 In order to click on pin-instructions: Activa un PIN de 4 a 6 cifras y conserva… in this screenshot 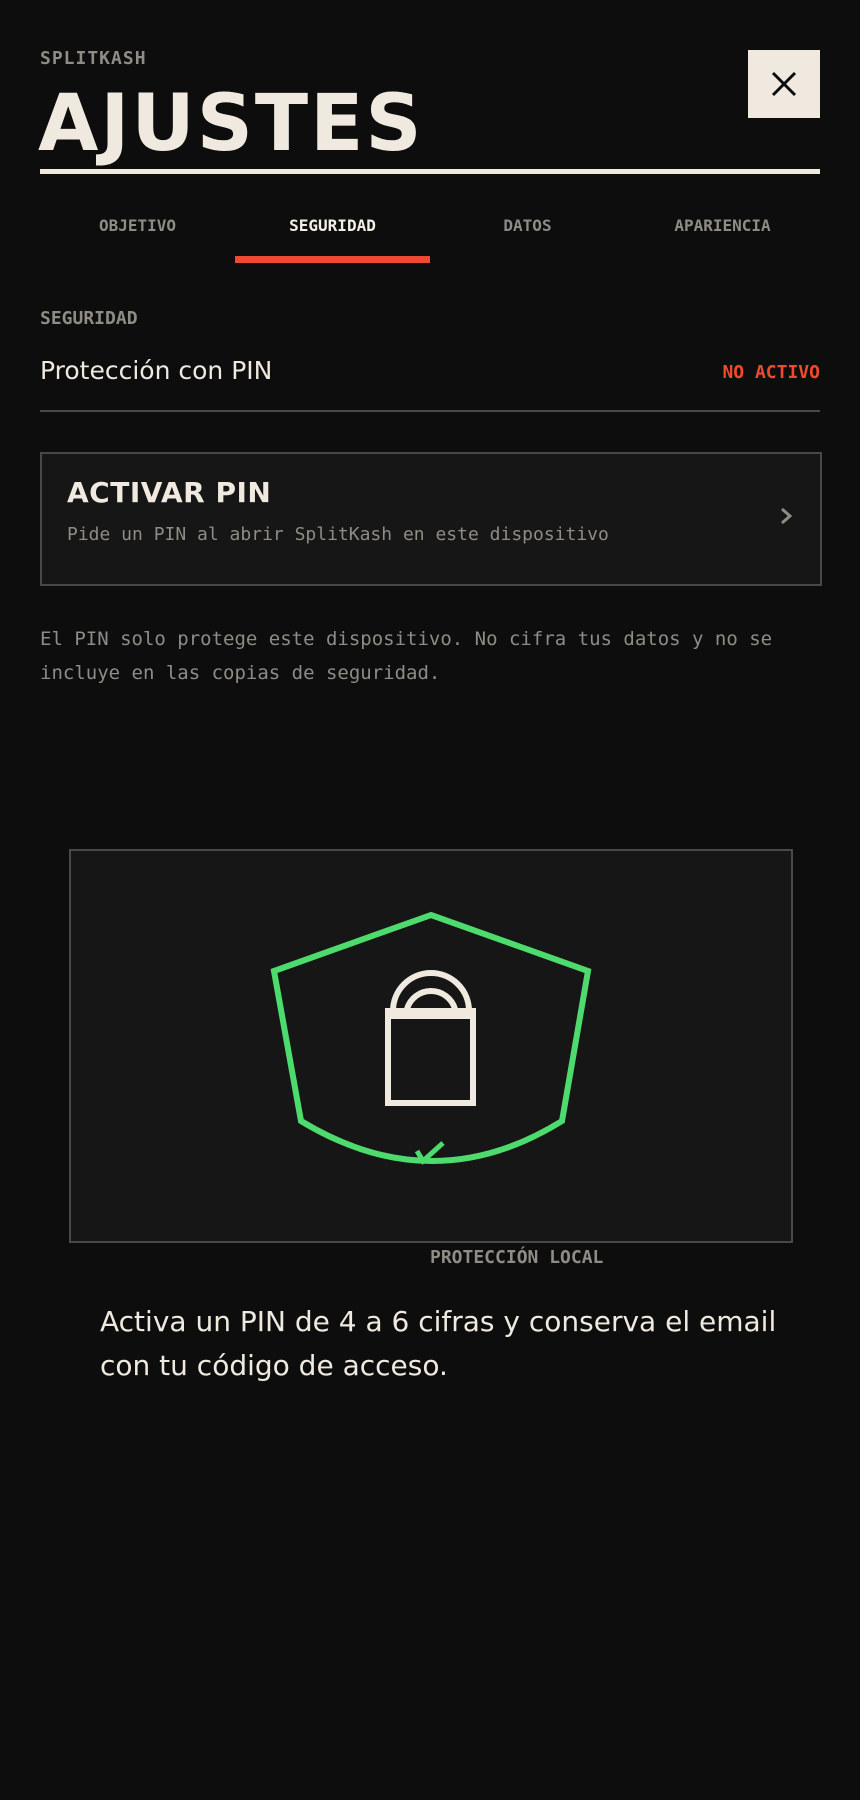, I will do `click(438, 1343)`.